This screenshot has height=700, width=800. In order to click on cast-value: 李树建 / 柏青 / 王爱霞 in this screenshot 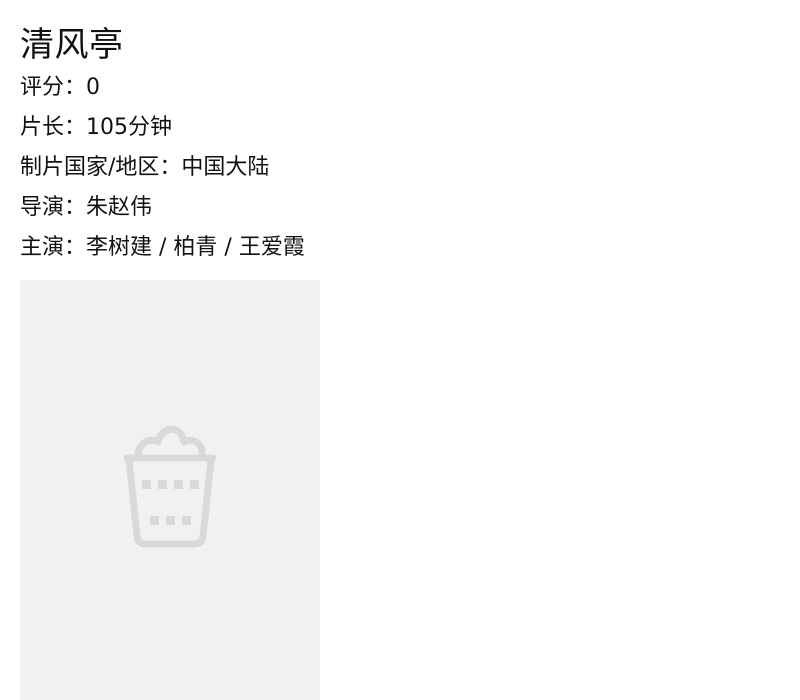, I will do `click(195, 247)`.